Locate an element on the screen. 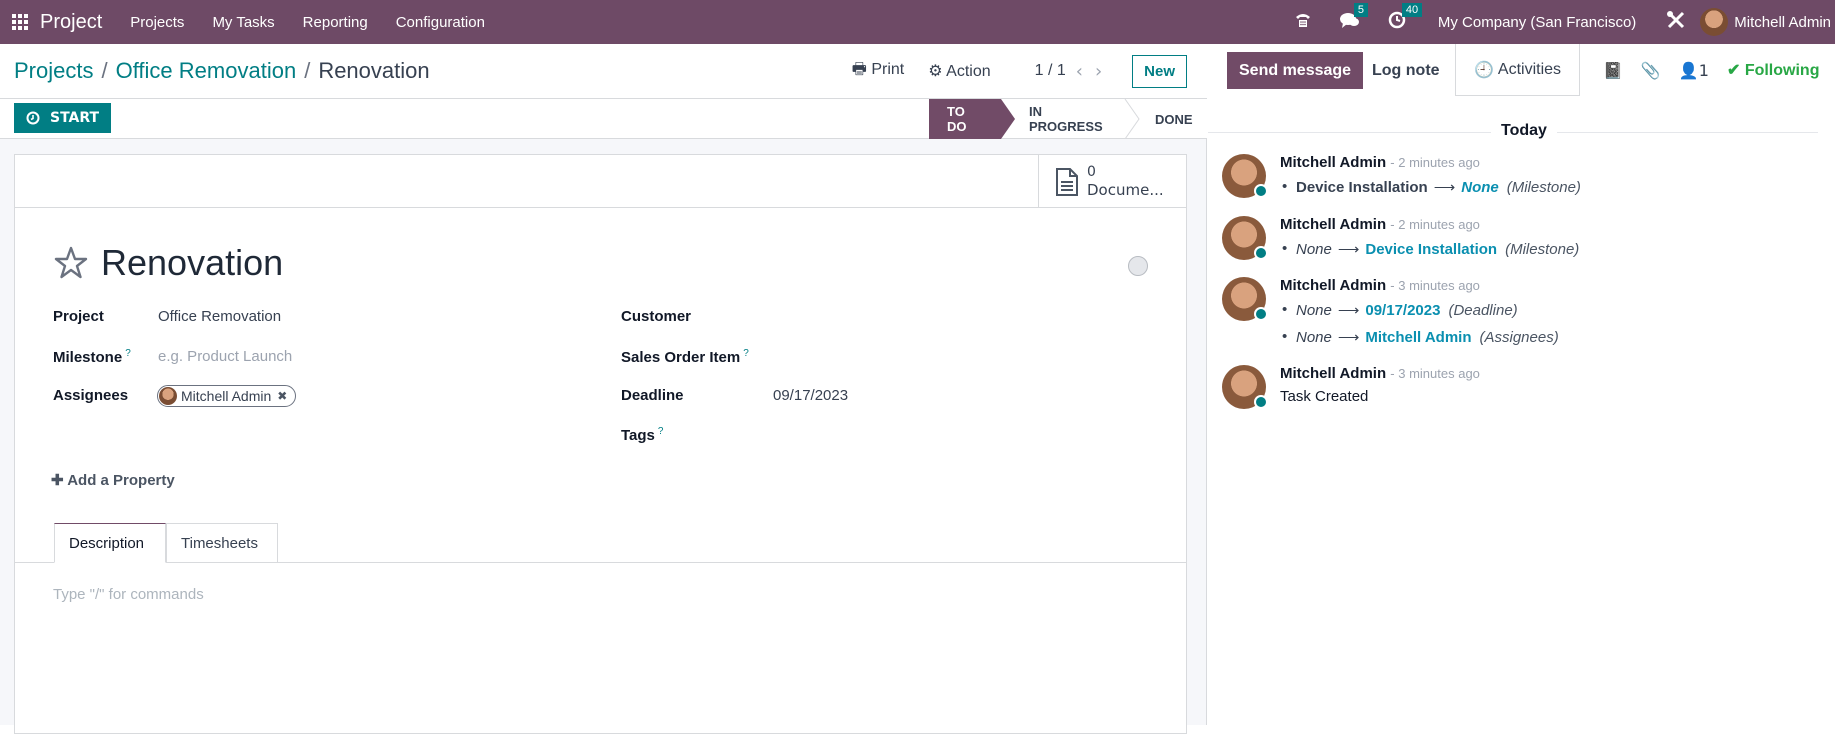 The image size is (1835, 734). activities-clock-icon: 40 is located at coordinates (1405, 18).